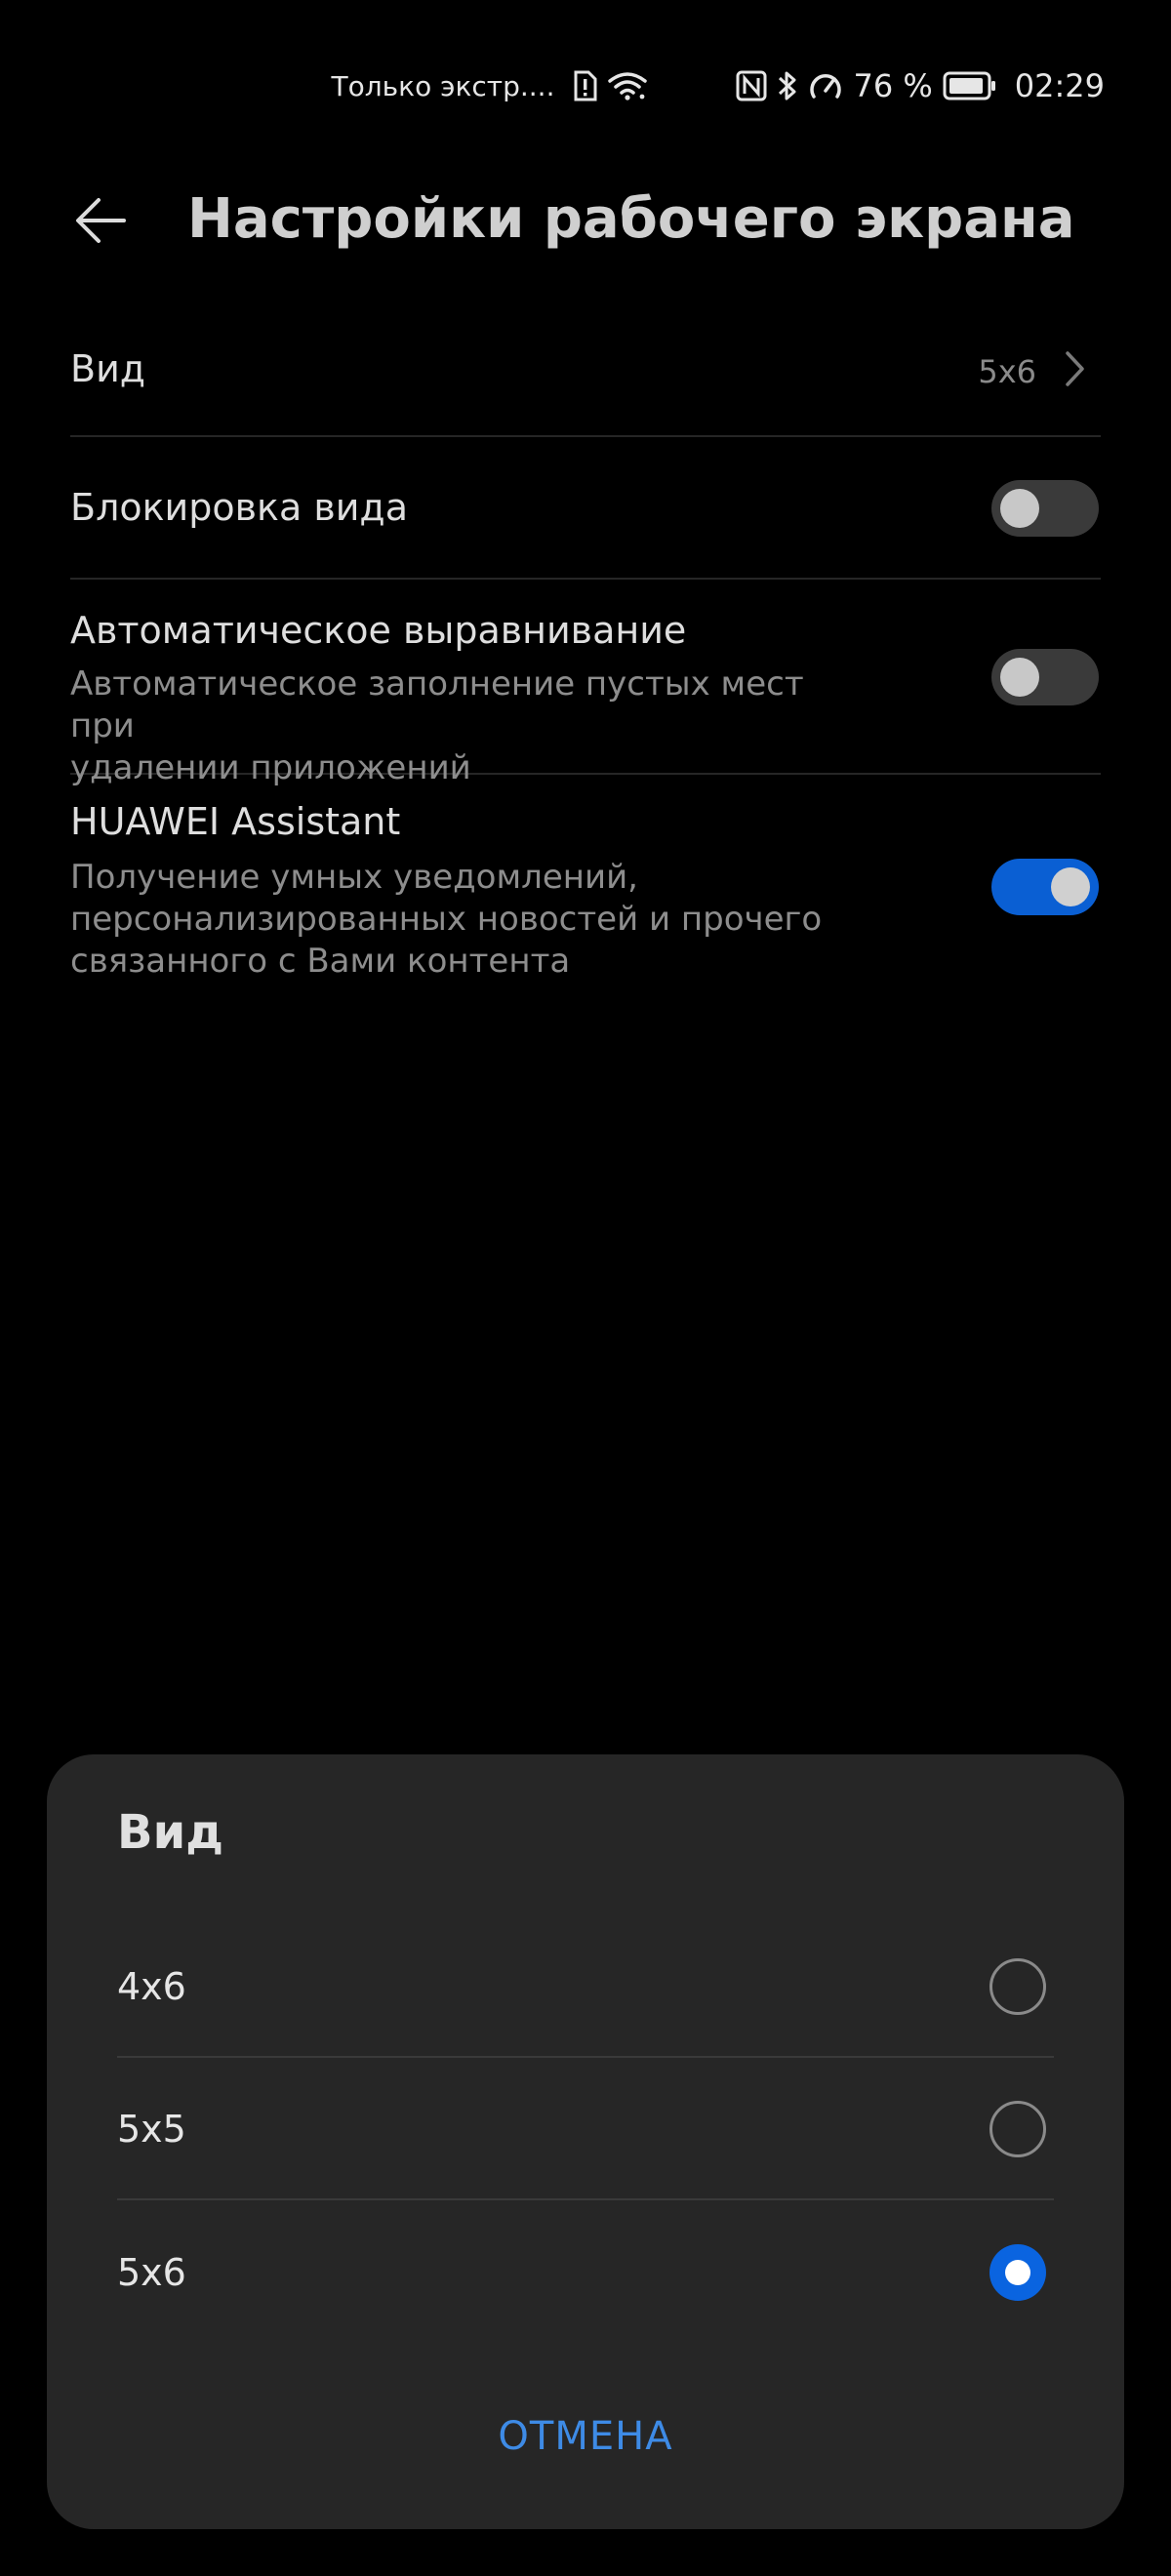 The image size is (1171, 2576). Describe the element at coordinates (585, 2272) in the screenshot. I see `option-5x6: 5x6` at that location.